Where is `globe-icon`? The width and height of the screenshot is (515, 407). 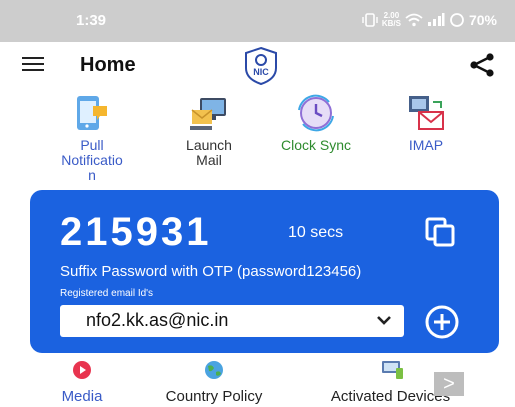
globe-icon is located at coordinates (214, 370).